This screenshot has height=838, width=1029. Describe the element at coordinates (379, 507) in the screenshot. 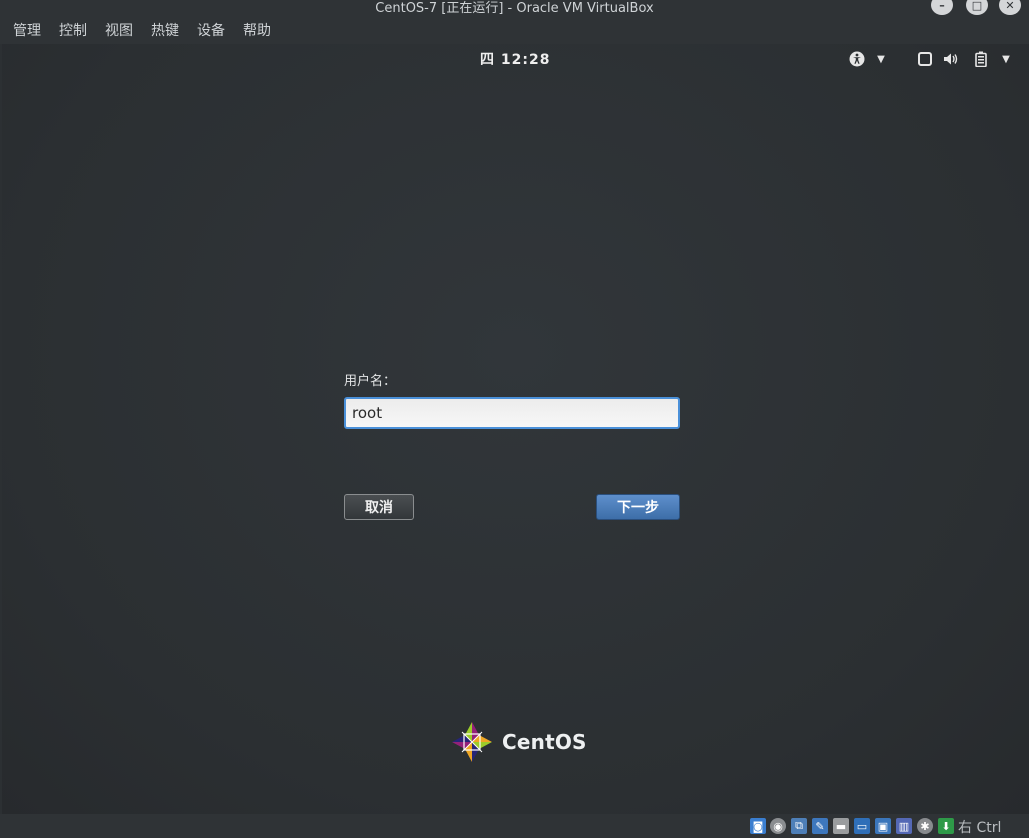

I see `cancel-button: 取消` at that location.